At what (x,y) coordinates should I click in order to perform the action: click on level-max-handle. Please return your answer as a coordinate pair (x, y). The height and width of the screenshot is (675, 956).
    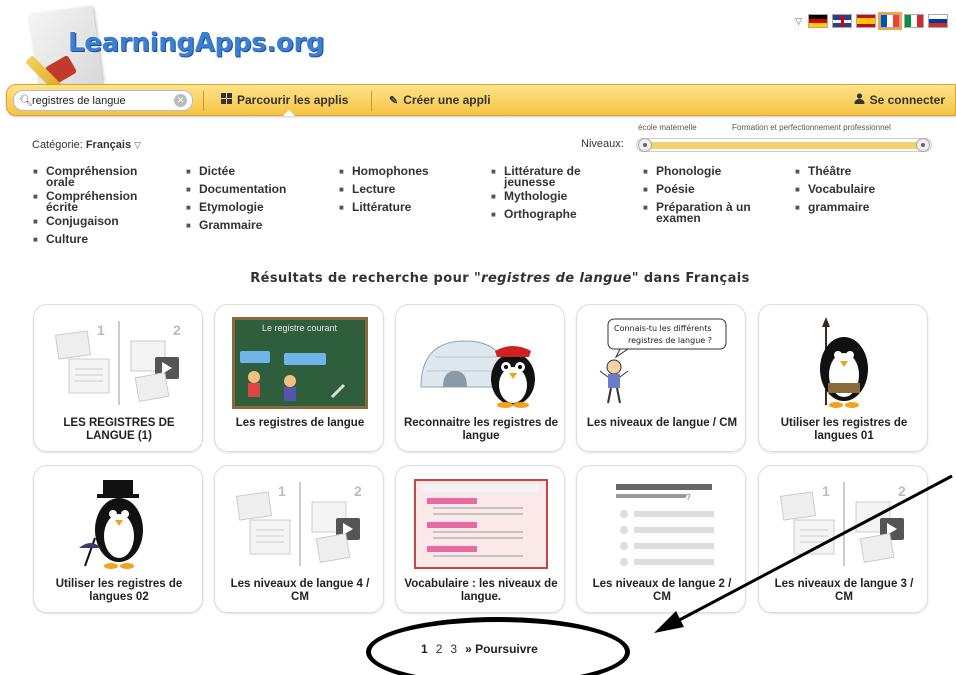
    Looking at the image, I should click on (923, 145).